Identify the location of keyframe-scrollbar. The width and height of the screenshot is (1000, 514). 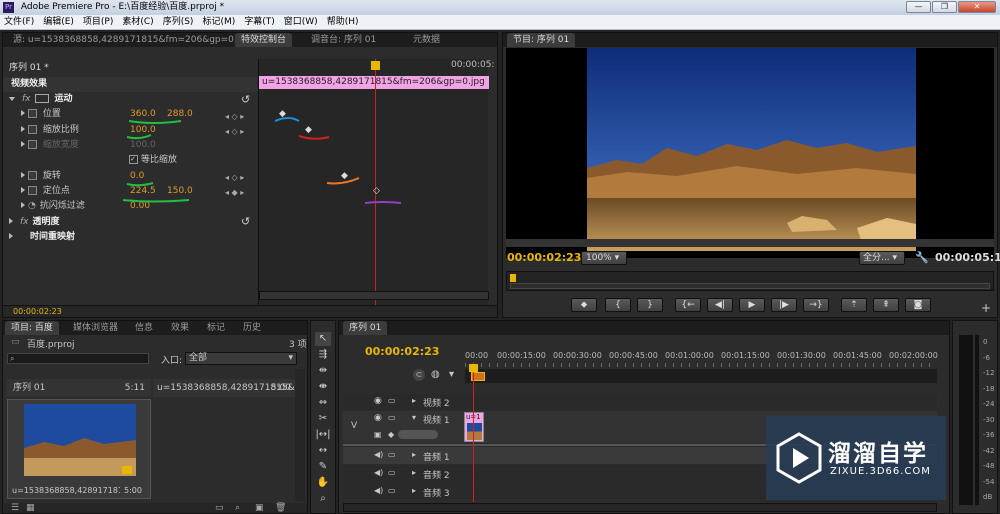
(374, 295).